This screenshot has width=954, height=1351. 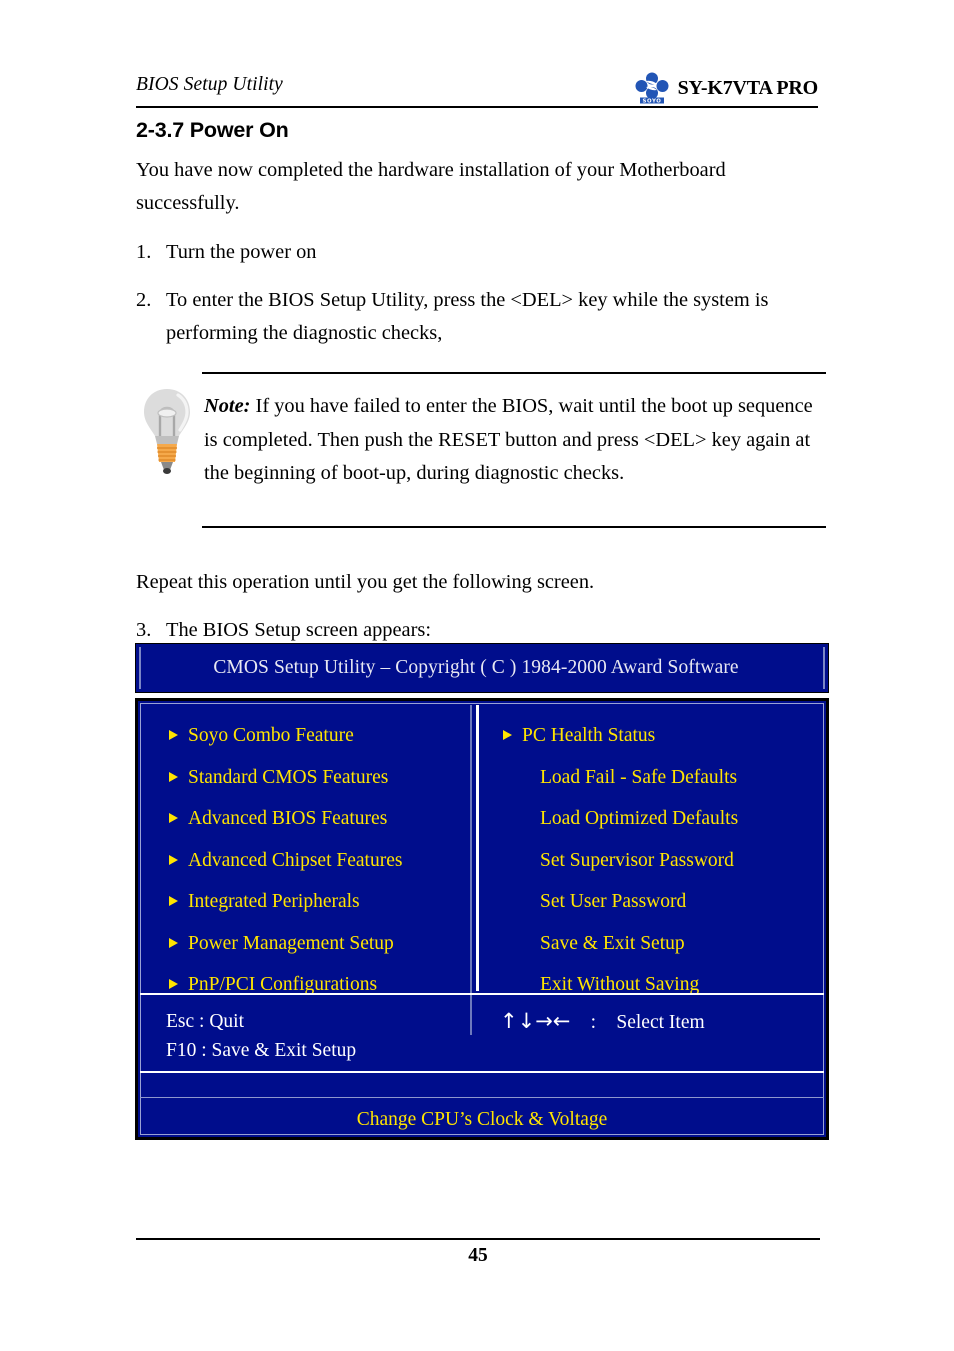 I want to click on menu-item-label: PC Health Status, so click(x=589, y=735).